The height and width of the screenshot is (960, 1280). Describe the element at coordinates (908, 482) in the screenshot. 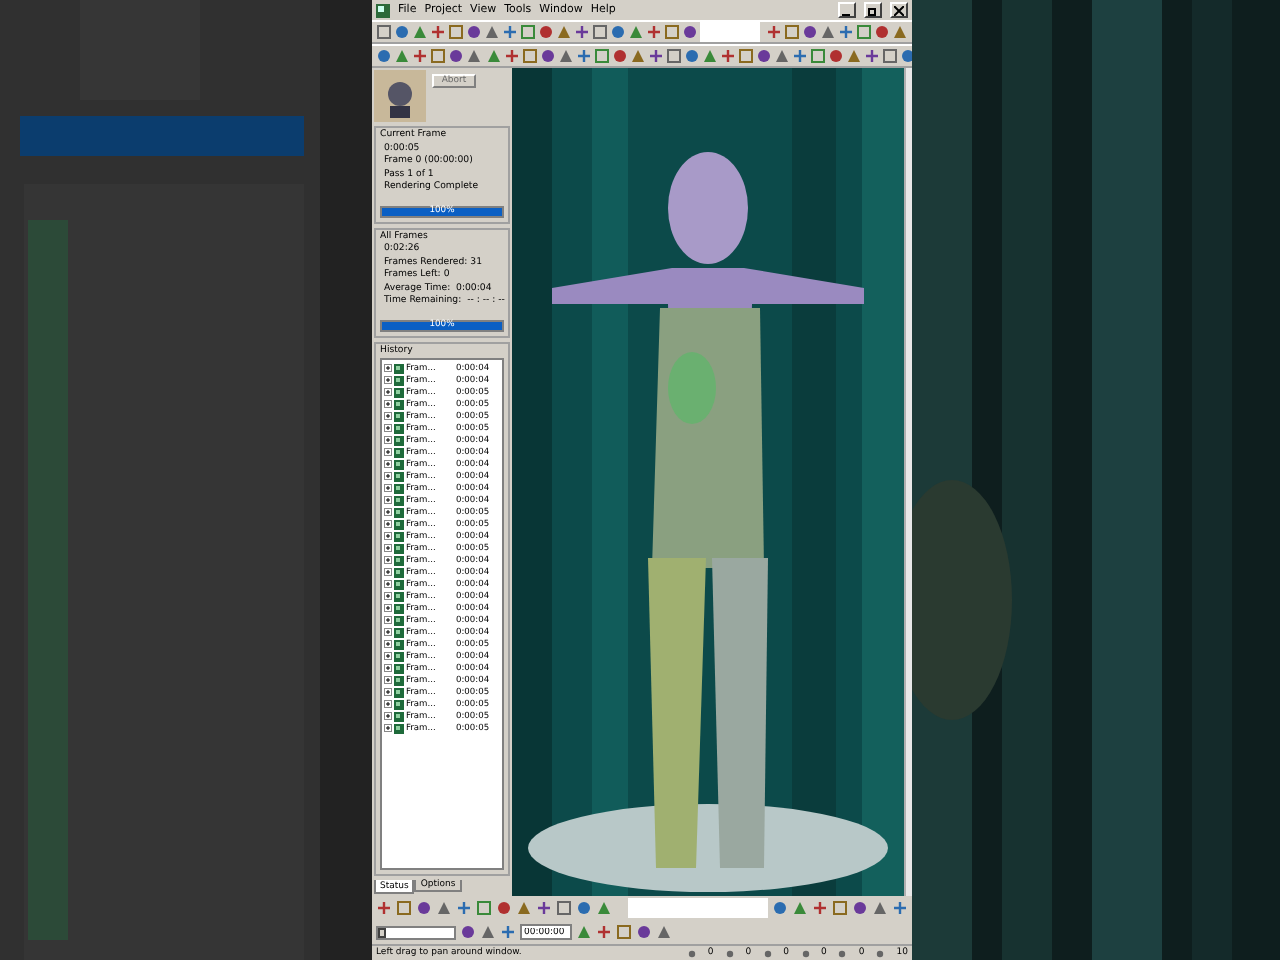

I see `scrollbar` at that location.